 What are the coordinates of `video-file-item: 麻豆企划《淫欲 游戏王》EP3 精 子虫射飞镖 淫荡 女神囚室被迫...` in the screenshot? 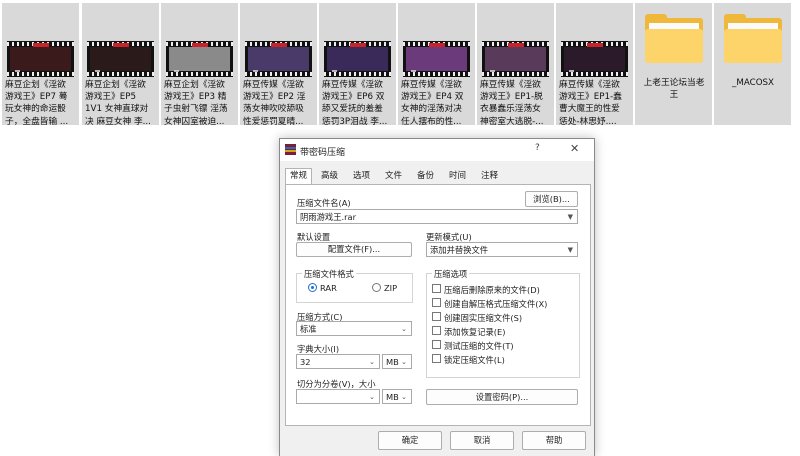 It's located at (199, 64).